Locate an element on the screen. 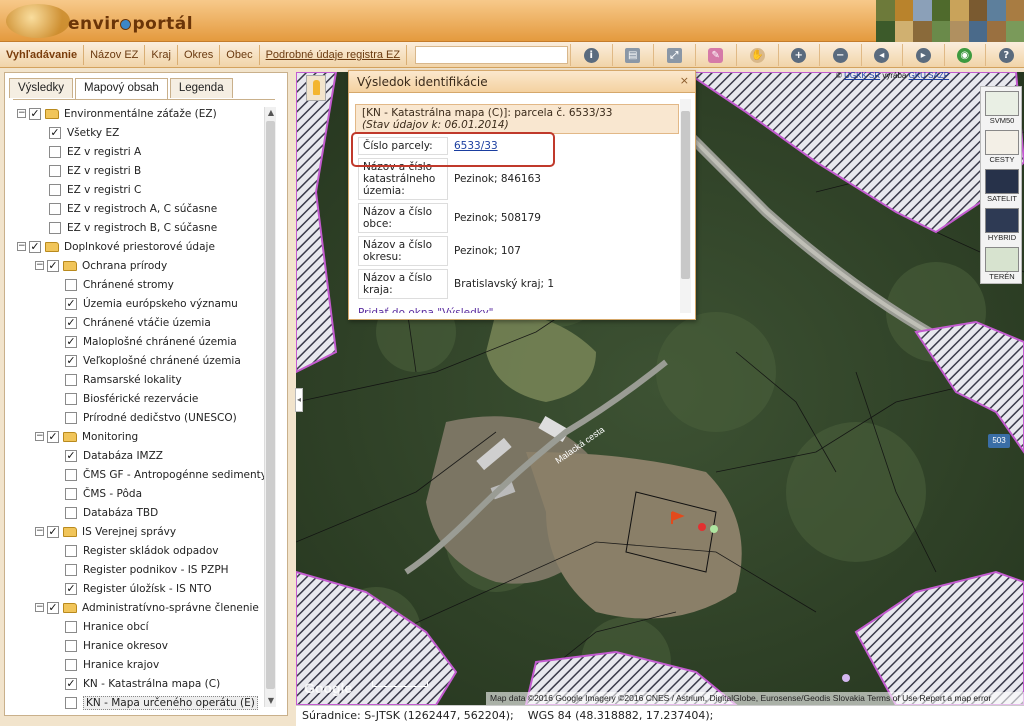 This screenshot has width=1024, height=726. tool-button: ✋ is located at coordinates (757, 55).